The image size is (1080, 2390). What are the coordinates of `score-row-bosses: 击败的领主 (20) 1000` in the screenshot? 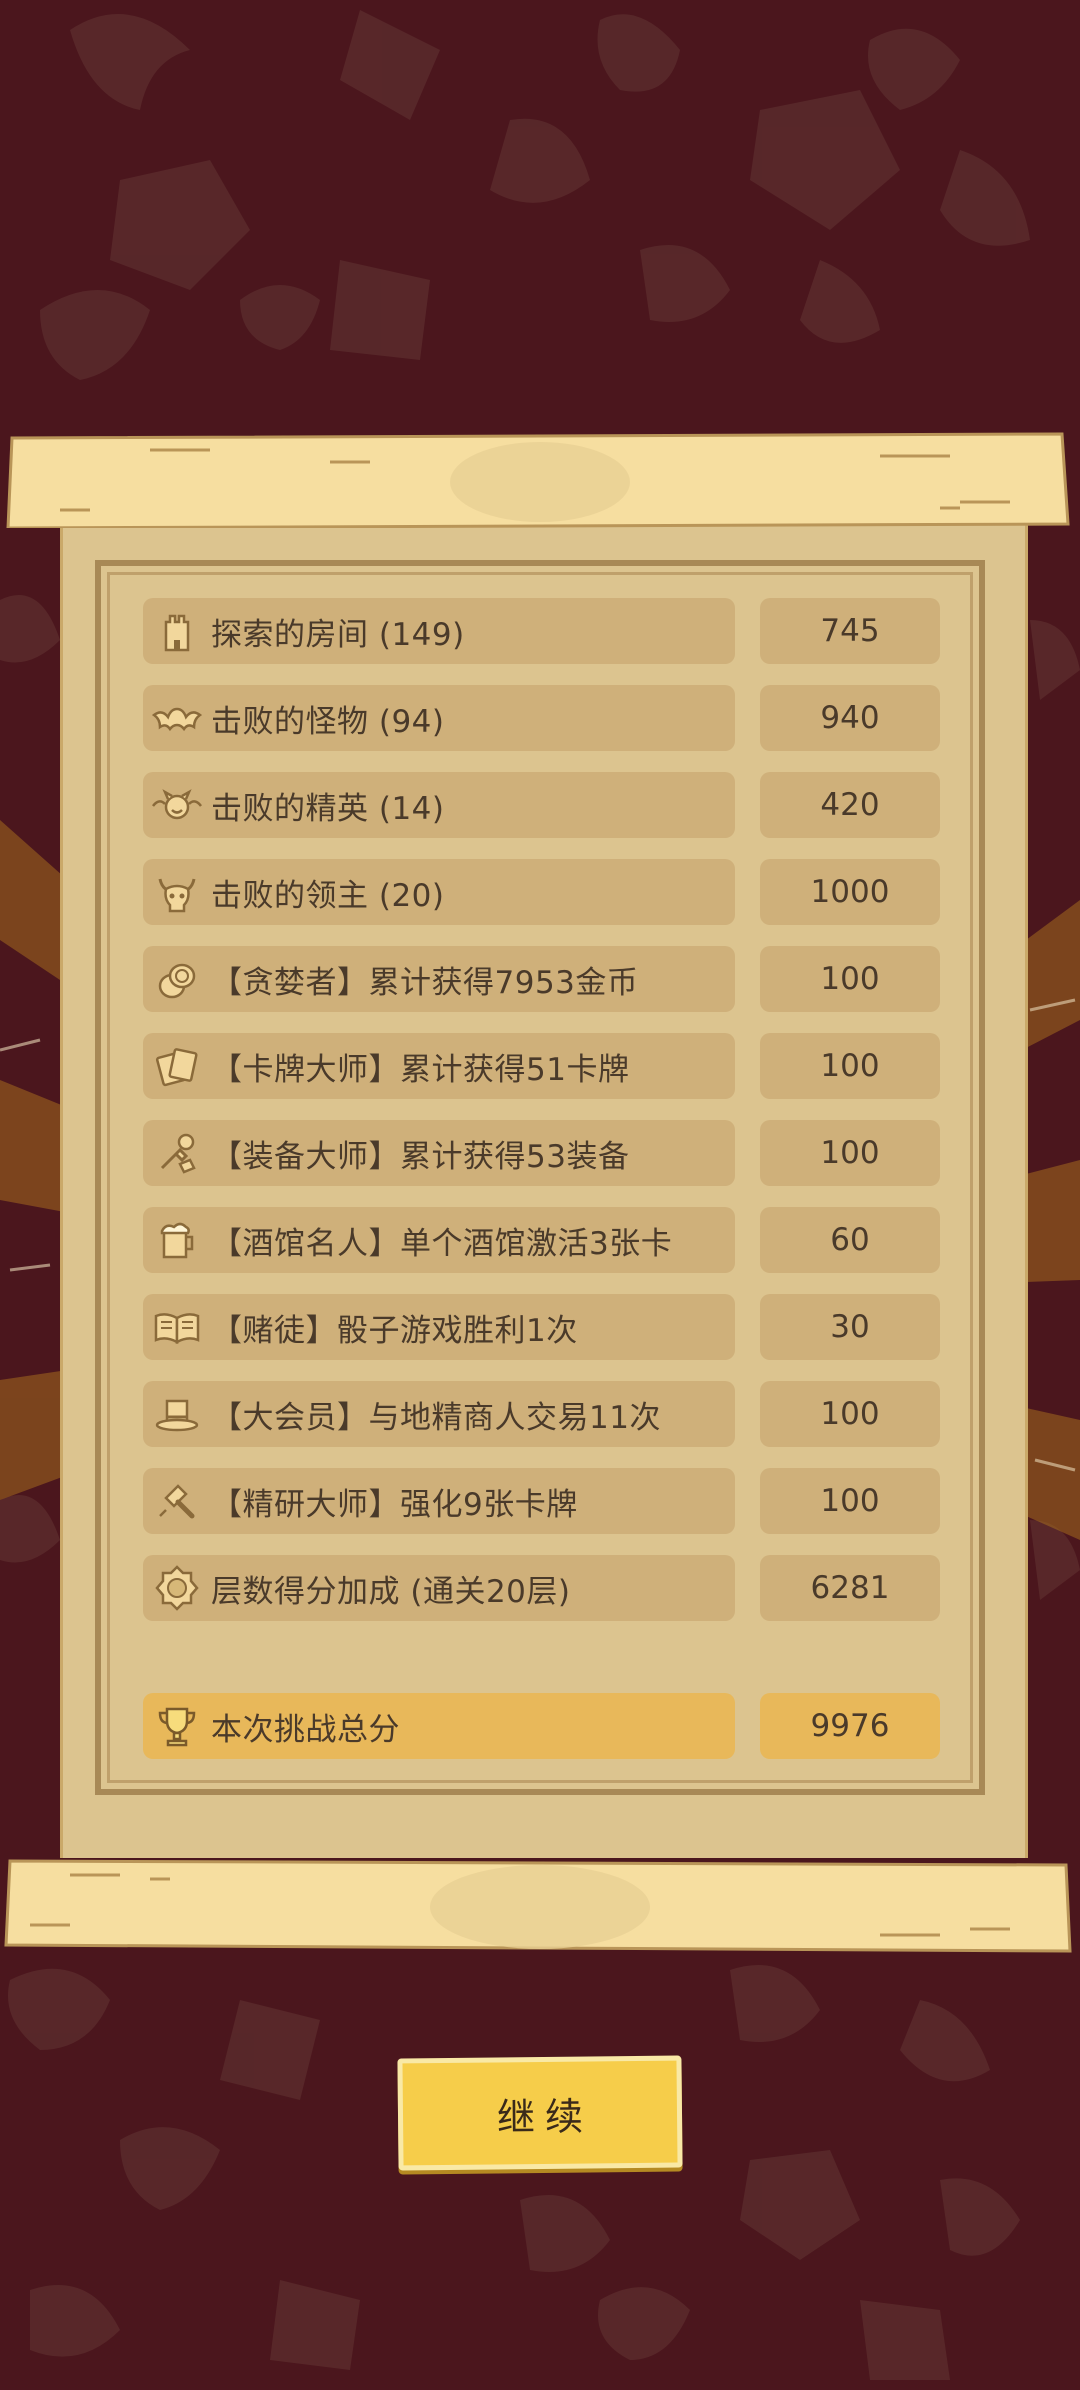 It's located at (541, 892).